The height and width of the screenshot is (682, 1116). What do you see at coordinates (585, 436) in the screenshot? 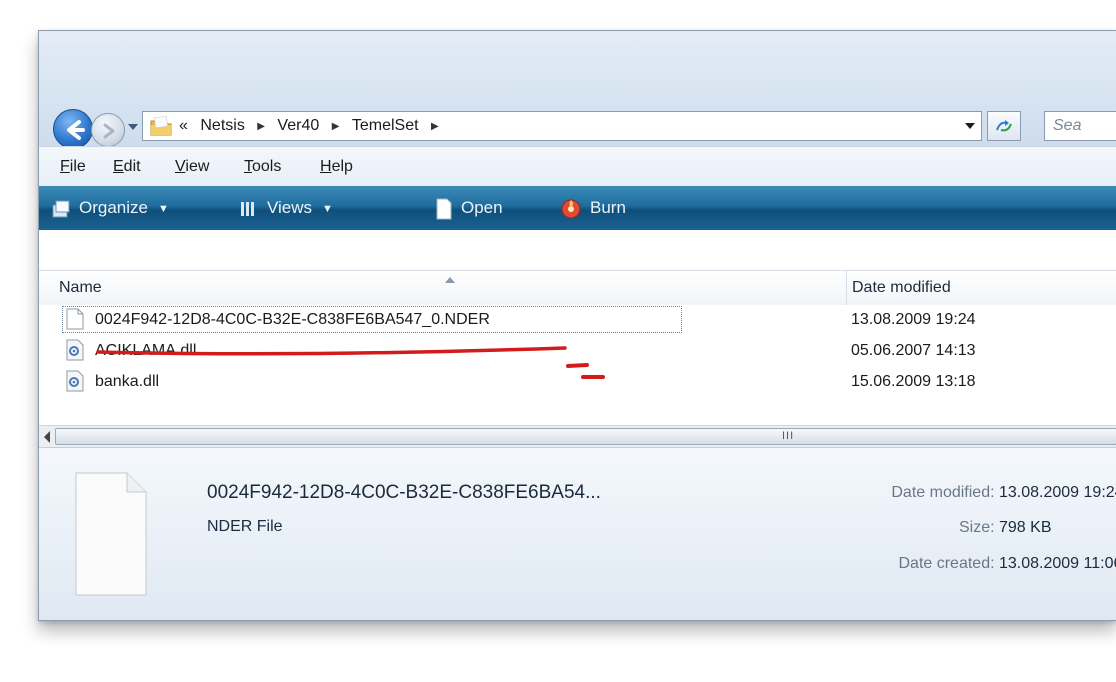
I see `scrollbar-thumb: III` at bounding box center [585, 436].